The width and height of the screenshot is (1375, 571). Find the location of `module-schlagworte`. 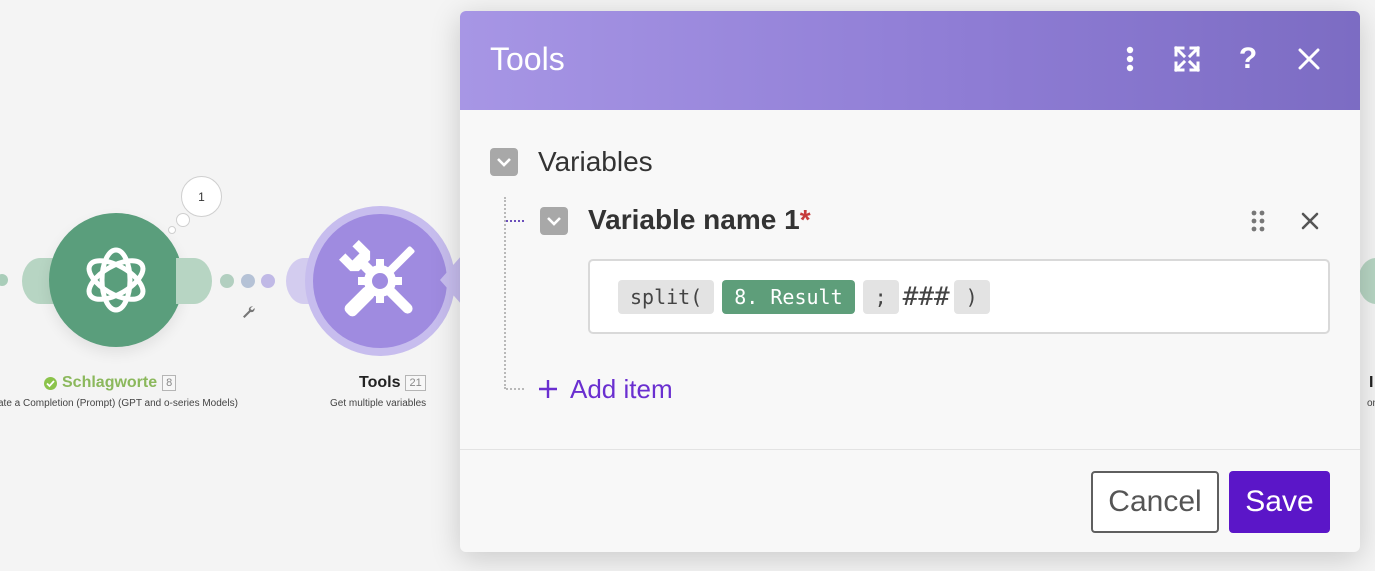

module-schlagworte is located at coordinates (116, 280).